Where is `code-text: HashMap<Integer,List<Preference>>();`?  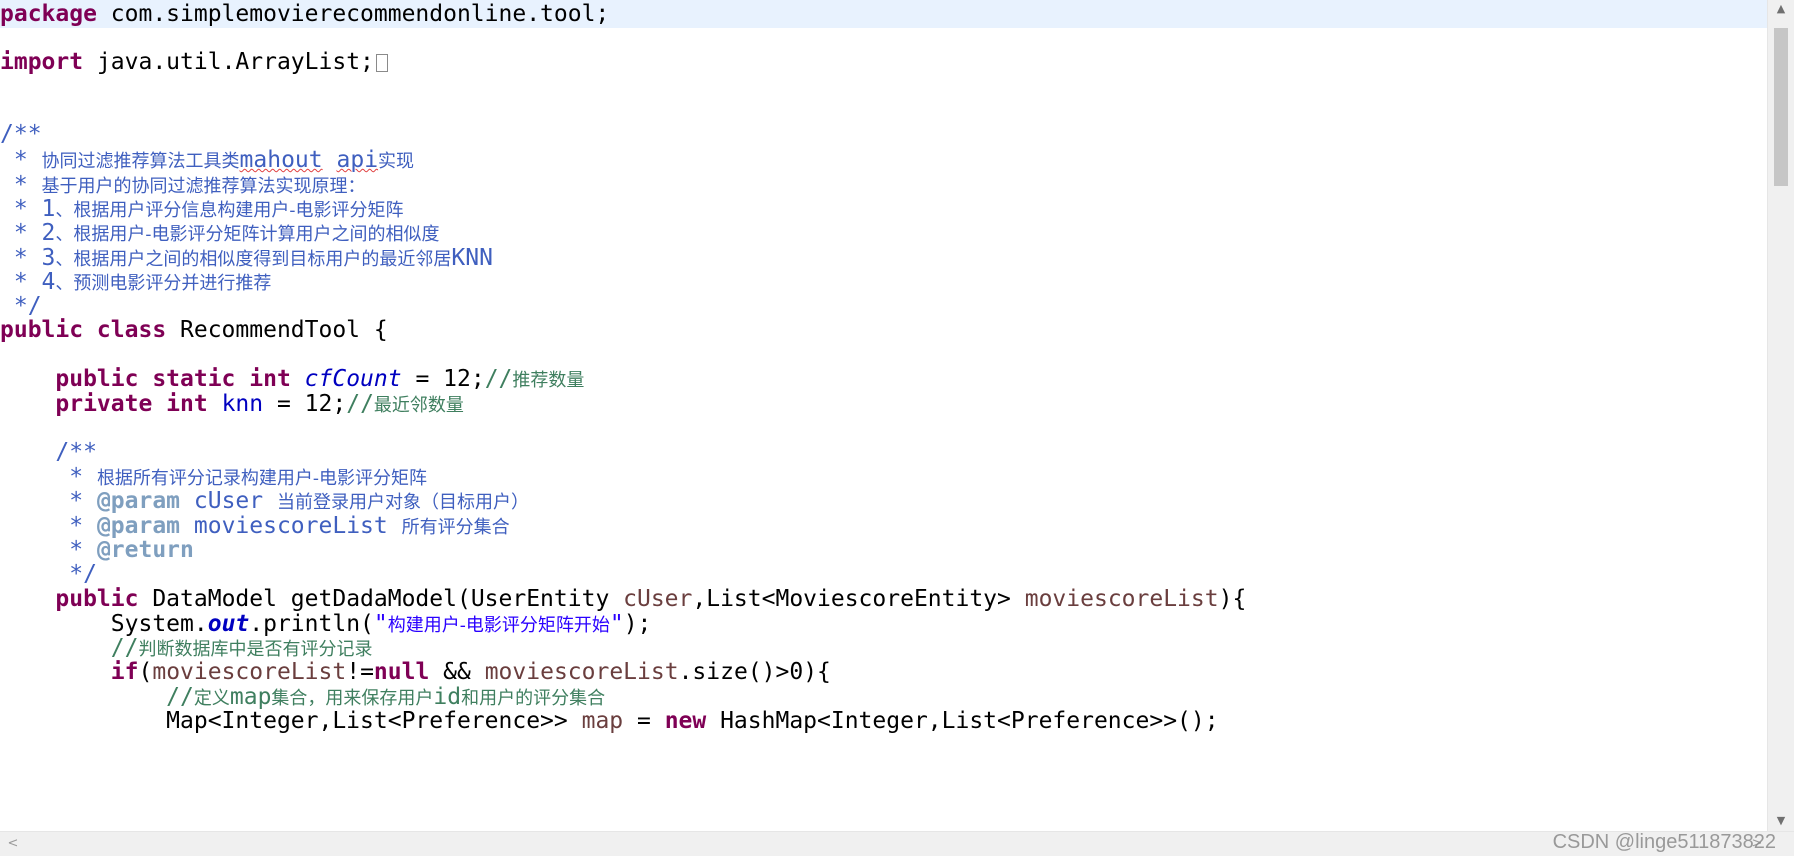 code-text: HashMap<Integer,List<Preference>>(); is located at coordinates (962, 721).